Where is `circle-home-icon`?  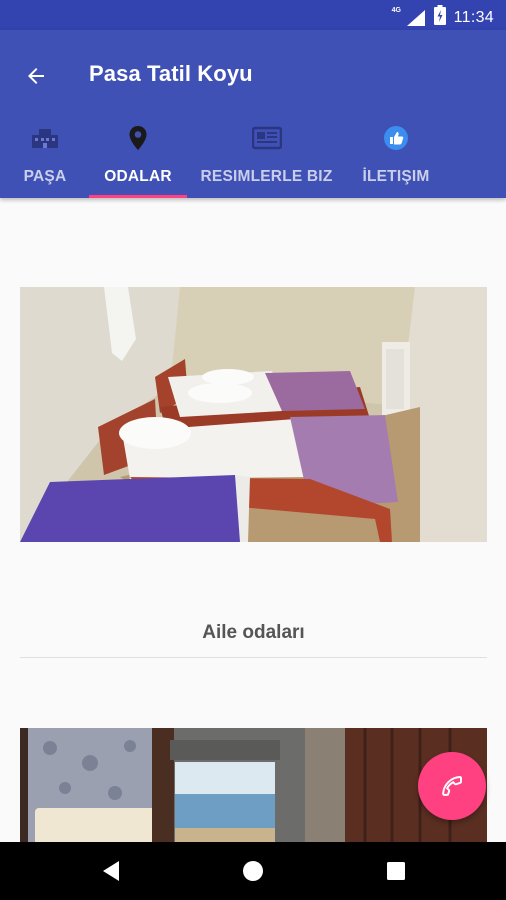
circle-home-icon is located at coordinates (253, 871).